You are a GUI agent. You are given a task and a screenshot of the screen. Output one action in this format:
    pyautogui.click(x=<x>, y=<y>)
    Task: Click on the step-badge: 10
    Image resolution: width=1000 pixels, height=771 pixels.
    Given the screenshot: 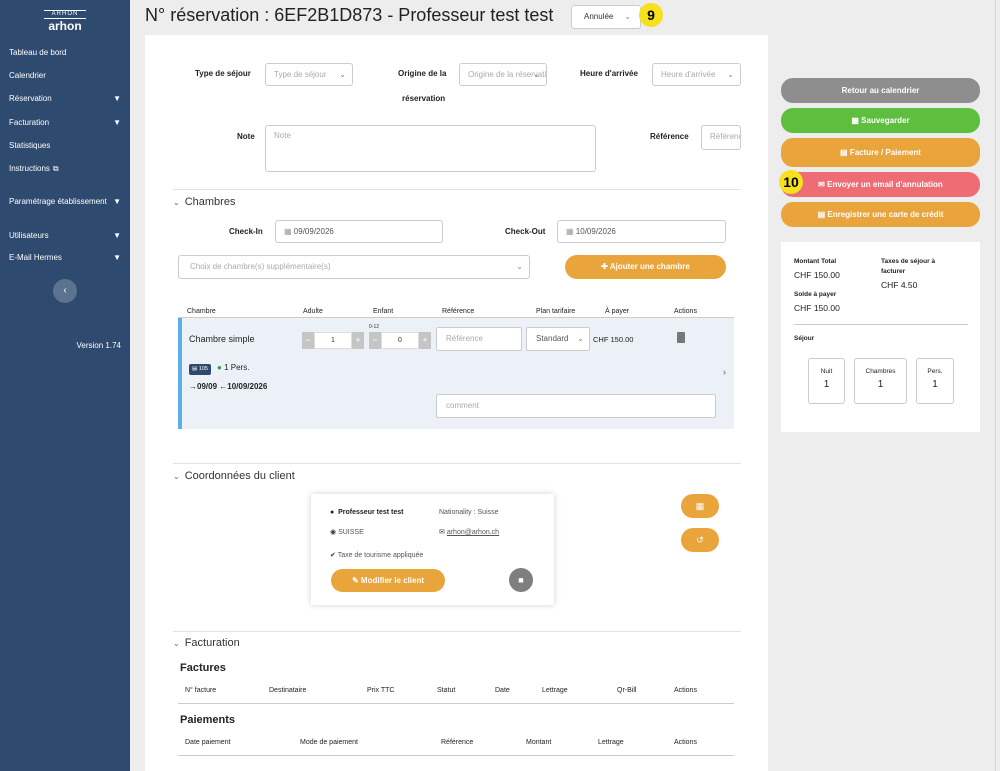 What is the action you would take?
    pyautogui.click(x=791, y=182)
    